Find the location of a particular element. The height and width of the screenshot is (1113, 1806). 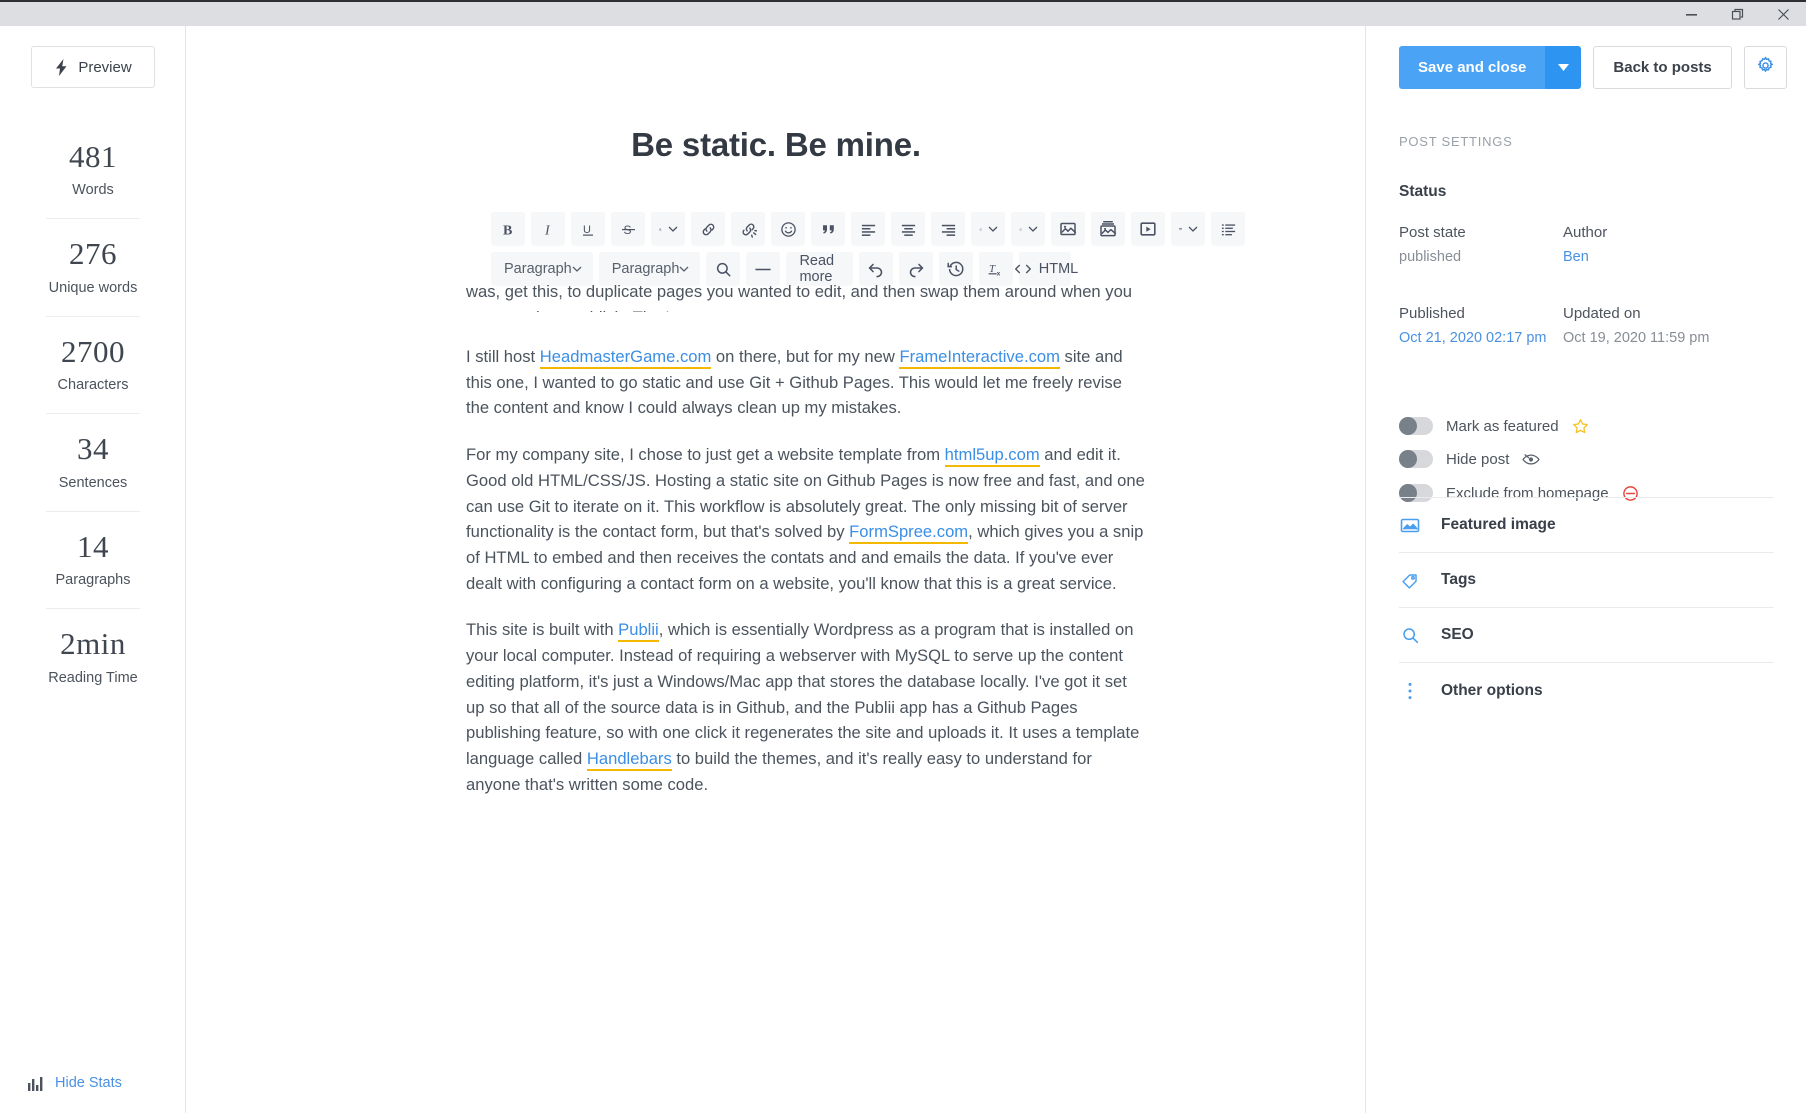

stat-value: 34 is located at coordinates (93, 449).